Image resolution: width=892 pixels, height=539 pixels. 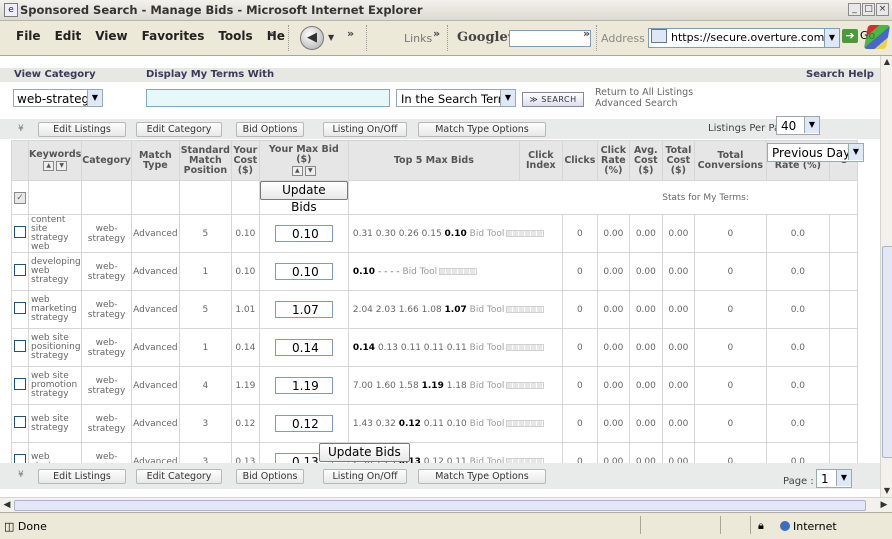 What do you see at coordinates (303, 385) in the screenshot?
I see `max-bid-input: 1.19` at bounding box center [303, 385].